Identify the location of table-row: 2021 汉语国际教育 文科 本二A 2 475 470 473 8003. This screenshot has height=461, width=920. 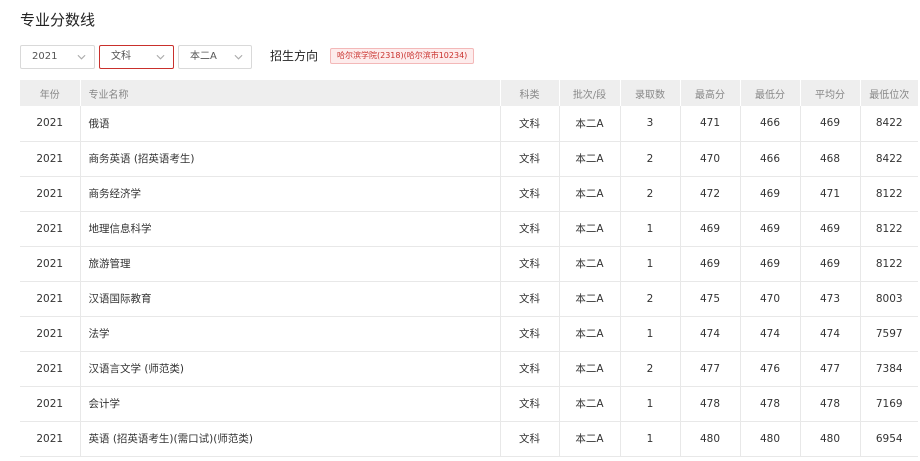
(469, 299).